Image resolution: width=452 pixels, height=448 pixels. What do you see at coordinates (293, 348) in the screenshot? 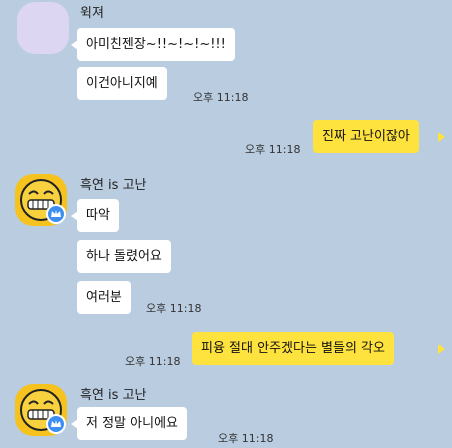
I see `my-message-bubble: 피융 절대 안주겠다는 별들의 각오` at bounding box center [293, 348].